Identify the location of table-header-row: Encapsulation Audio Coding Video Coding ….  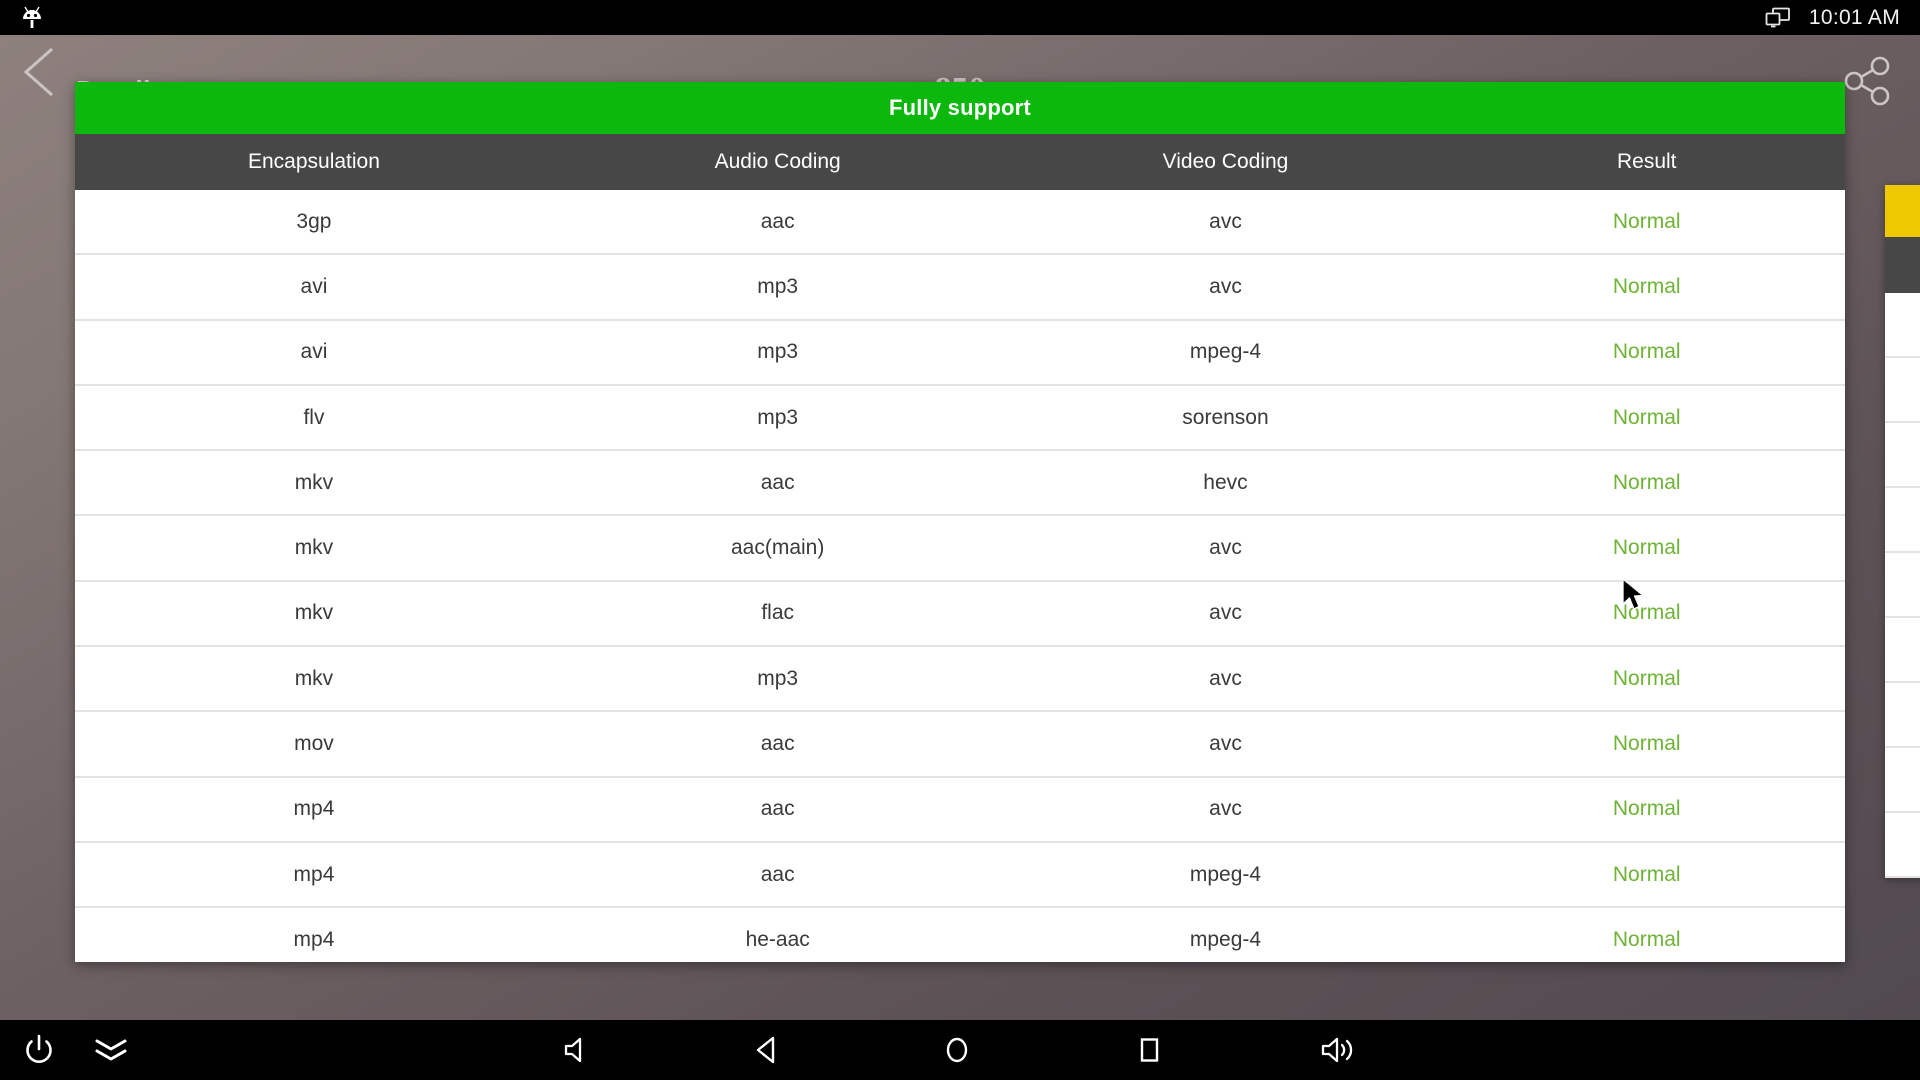
(960, 162).